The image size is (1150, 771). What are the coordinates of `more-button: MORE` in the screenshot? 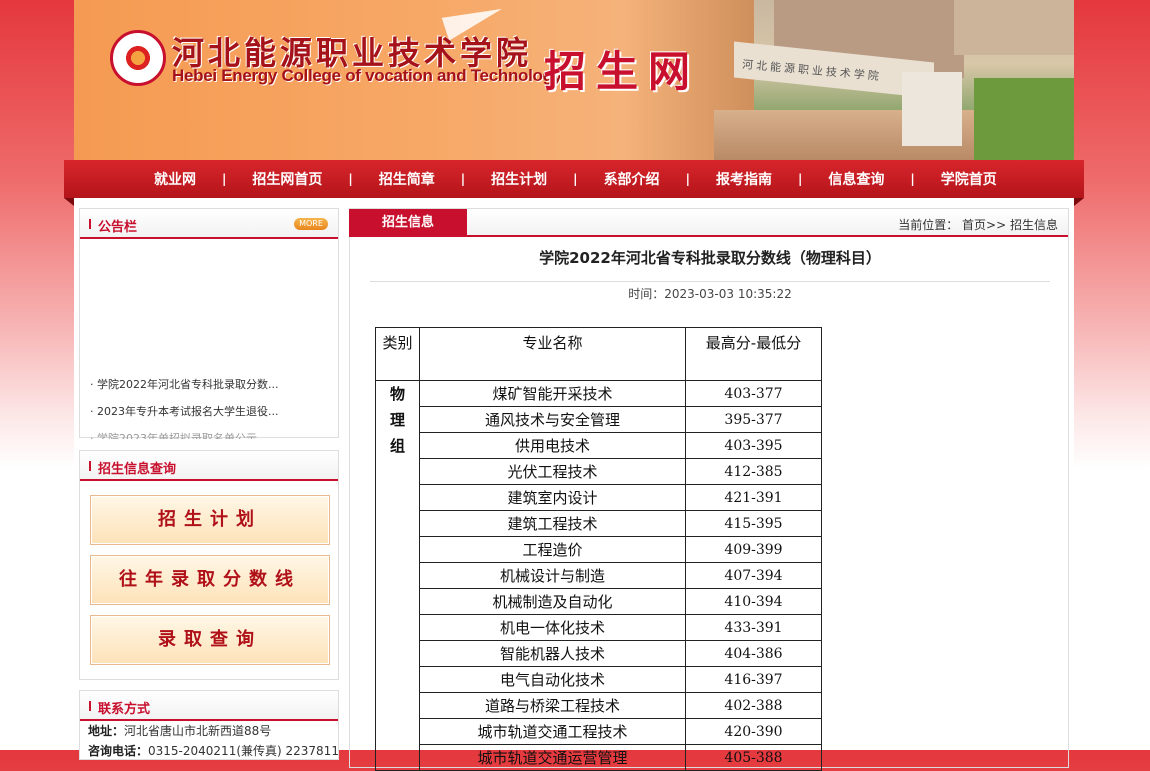 It's located at (311, 224).